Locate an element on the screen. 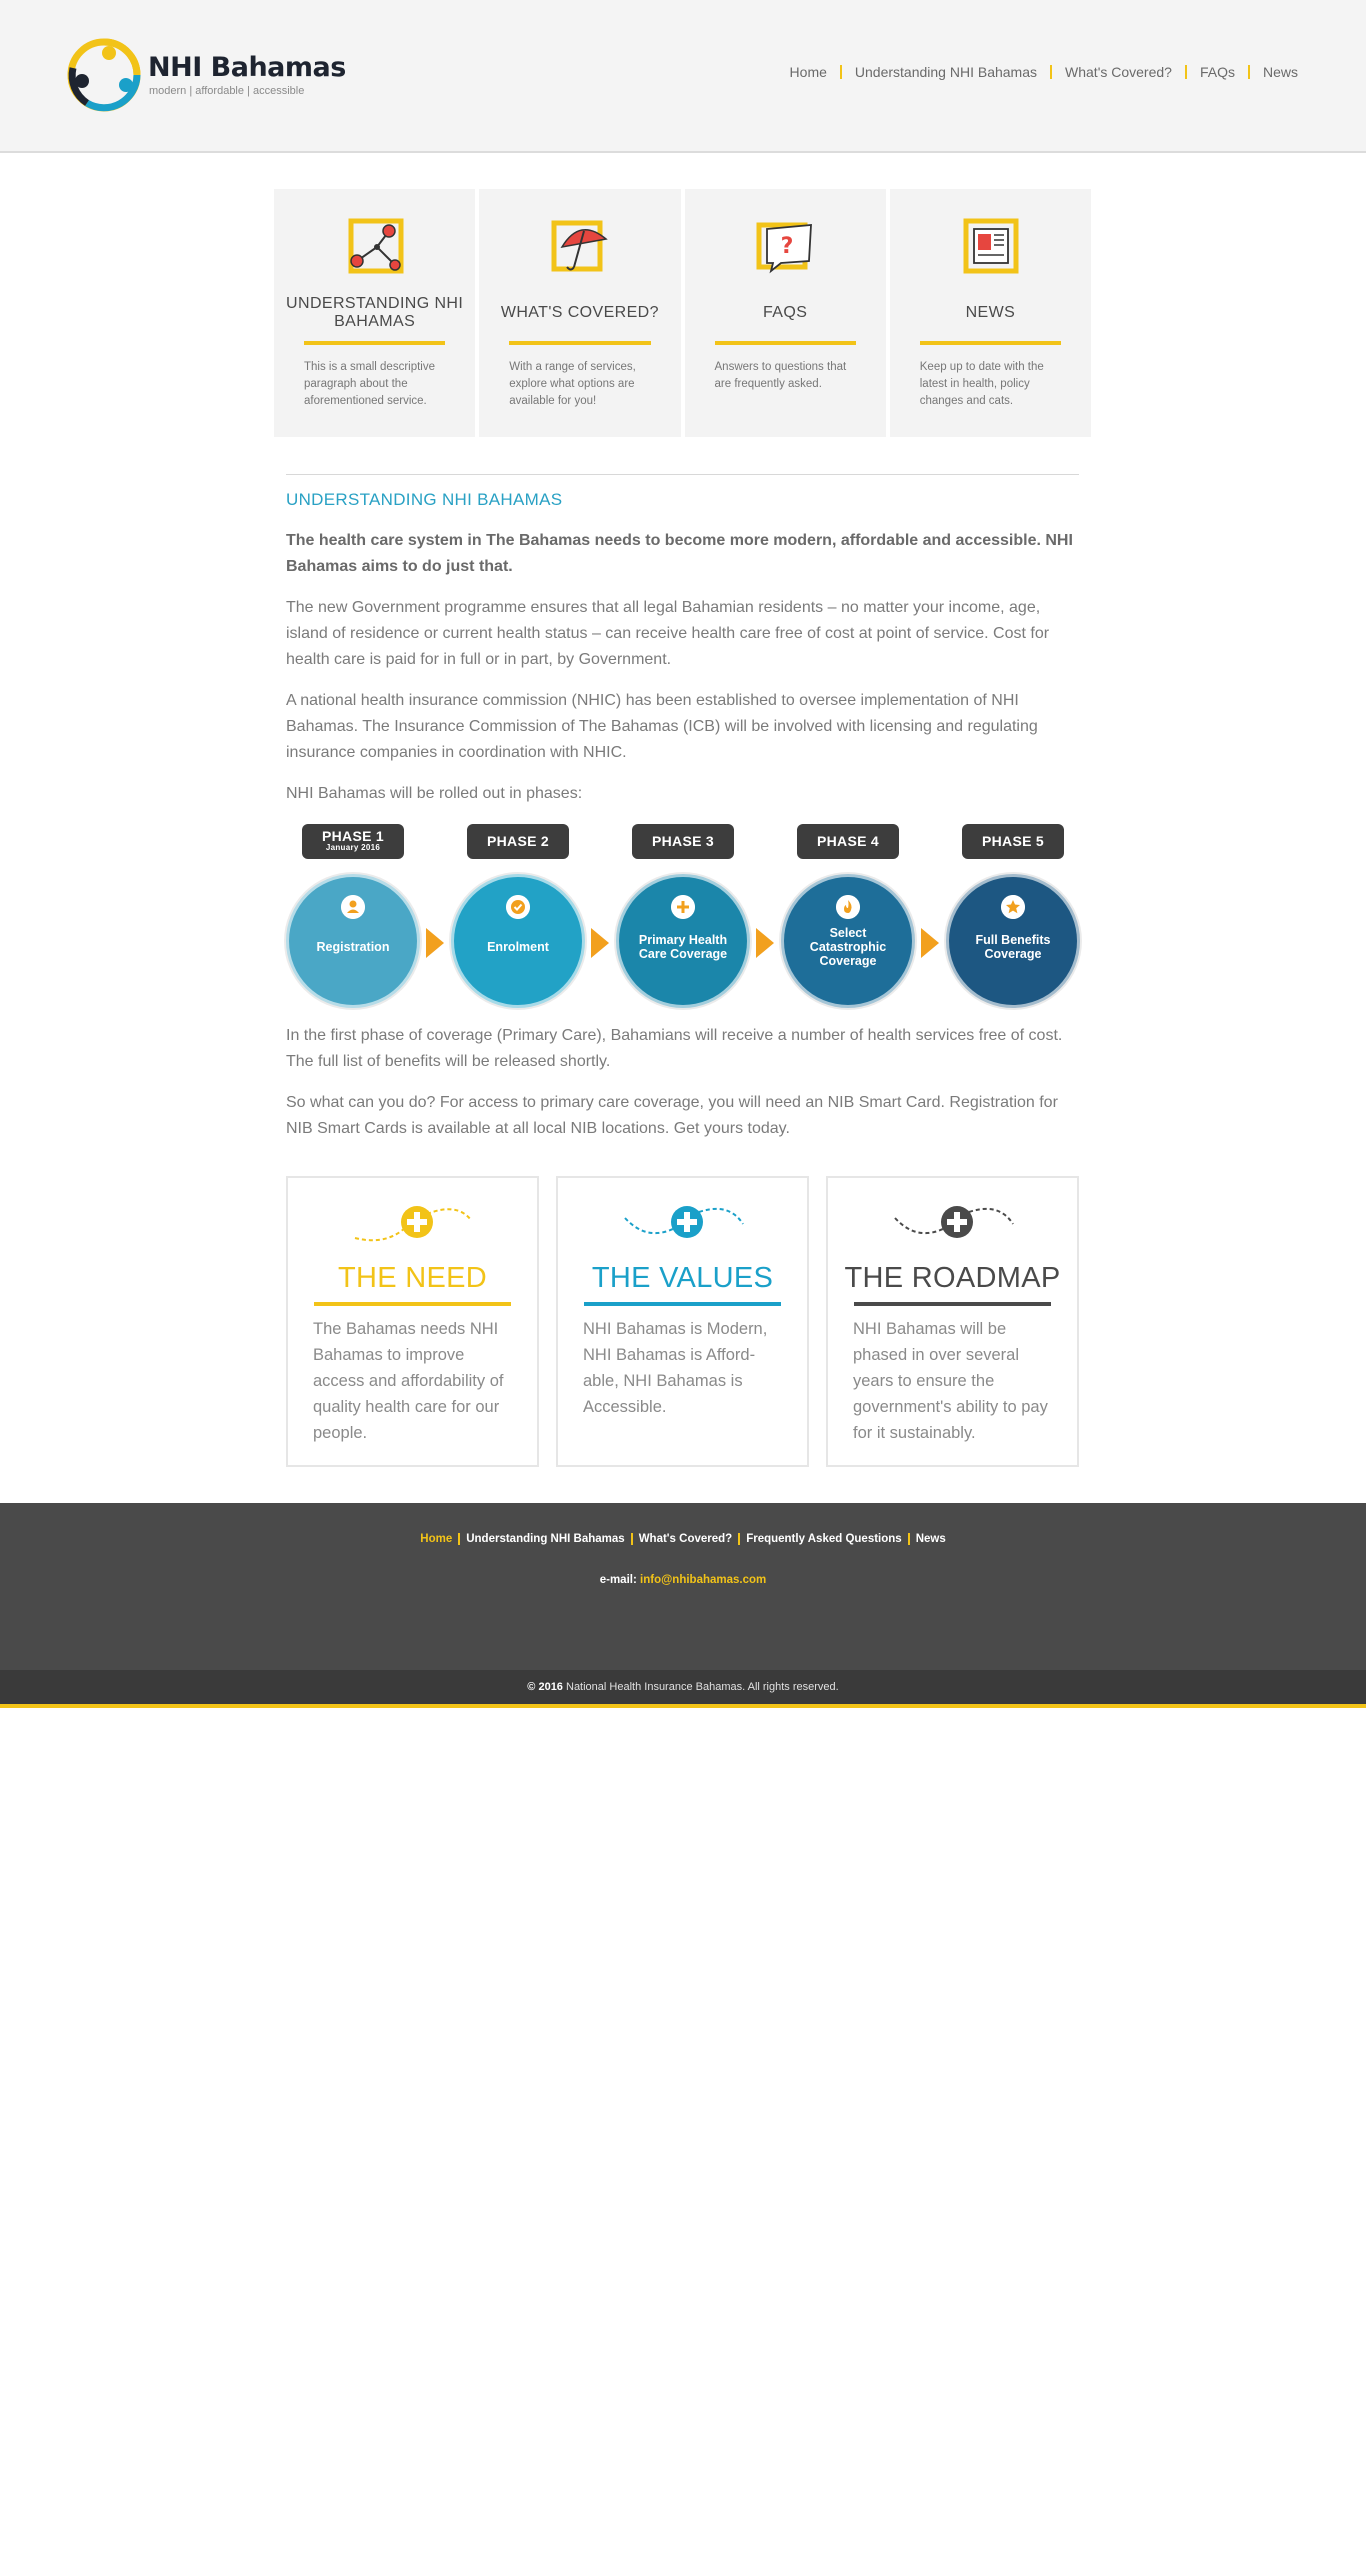  tile-title: FAQS is located at coordinates (785, 312).